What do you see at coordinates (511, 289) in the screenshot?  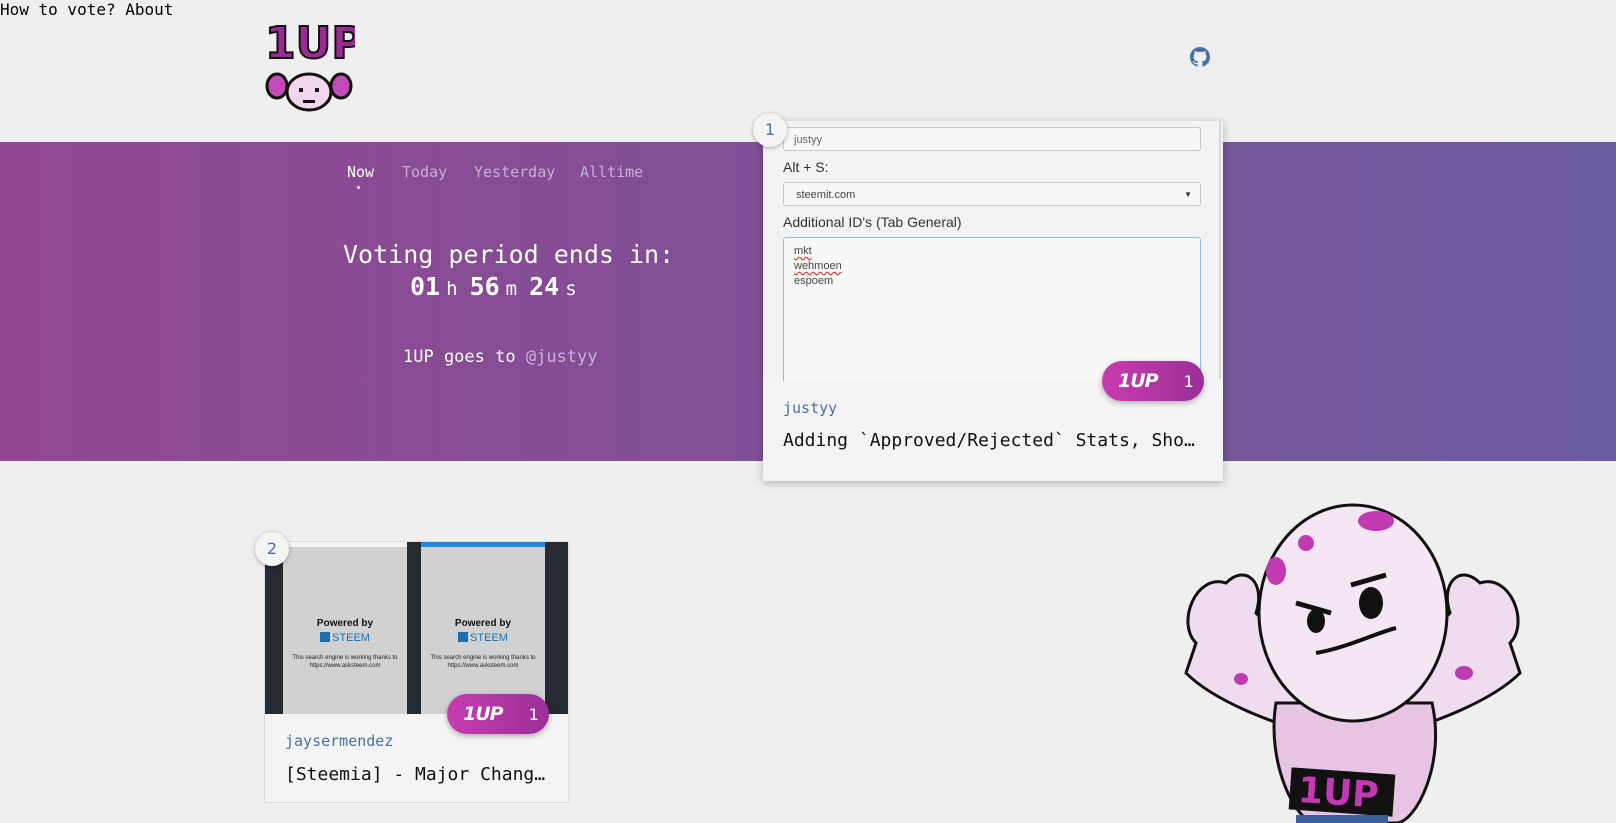 I see `countdown-minutes-unit: m` at bounding box center [511, 289].